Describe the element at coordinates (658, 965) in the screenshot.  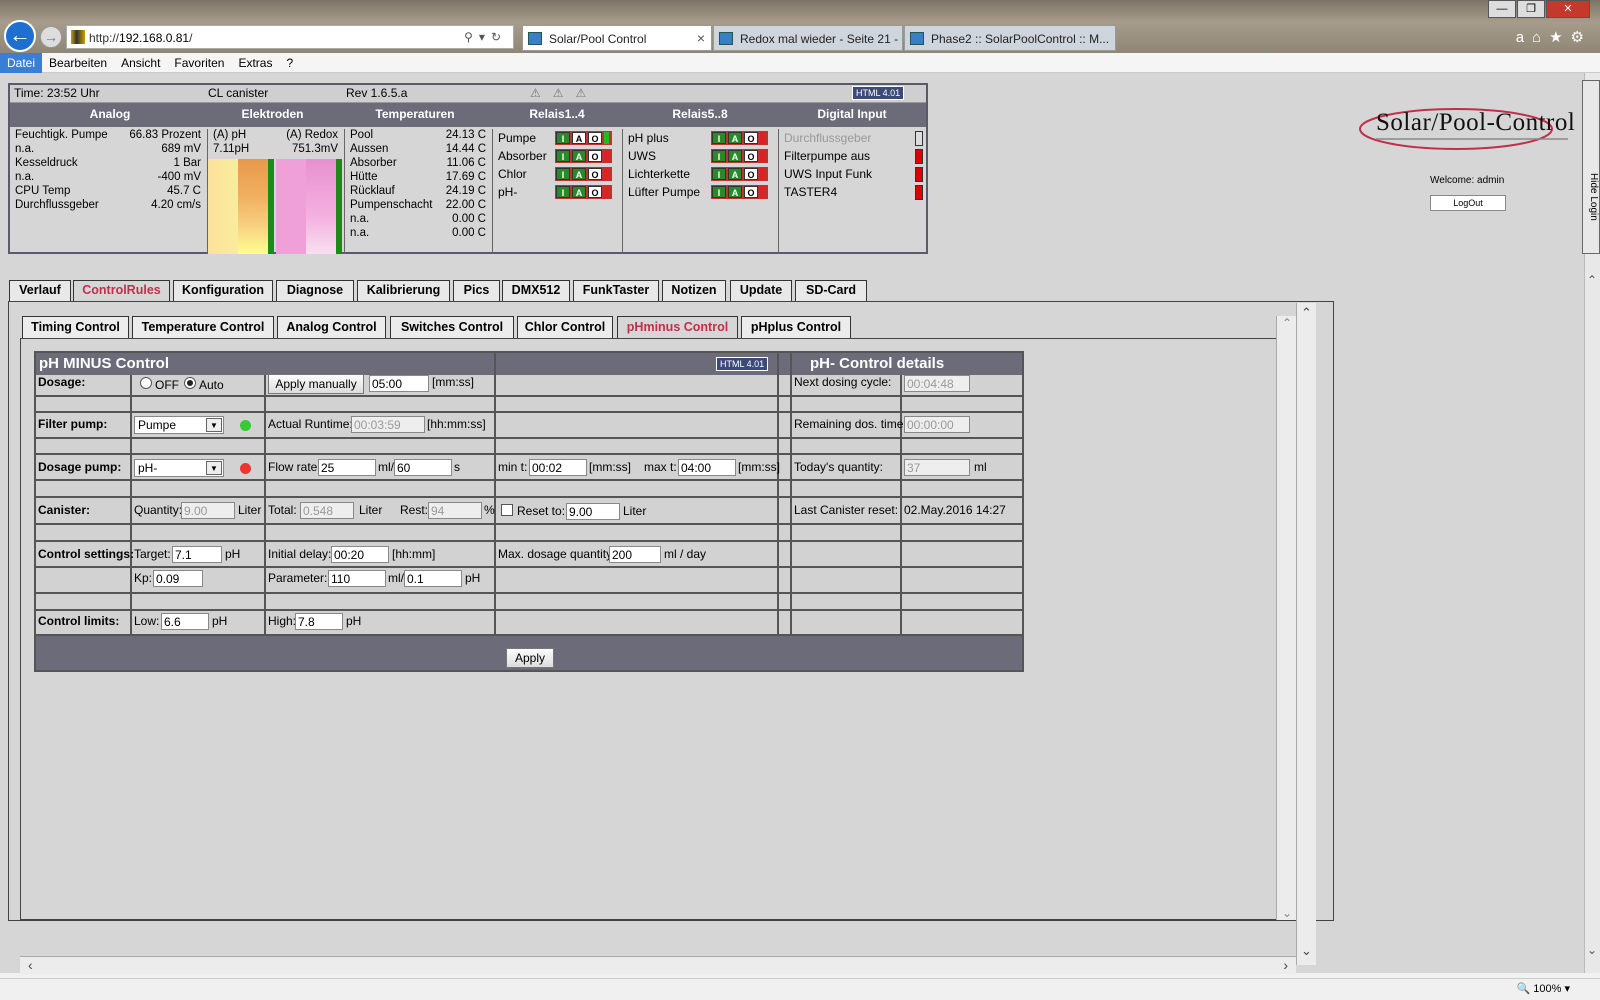
I see `horizontal-scrollbar: ‹ ›` at that location.